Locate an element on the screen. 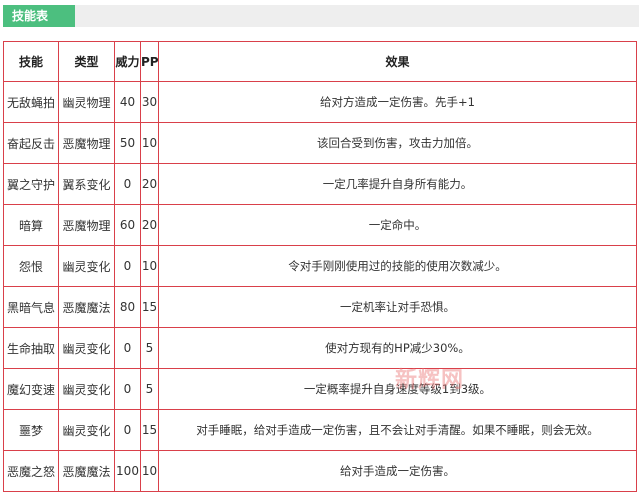  table-row: 魔幻变速 幽灵变化 0 5 一定概率提升自身速度等级1到3级。 is located at coordinates (320, 389).